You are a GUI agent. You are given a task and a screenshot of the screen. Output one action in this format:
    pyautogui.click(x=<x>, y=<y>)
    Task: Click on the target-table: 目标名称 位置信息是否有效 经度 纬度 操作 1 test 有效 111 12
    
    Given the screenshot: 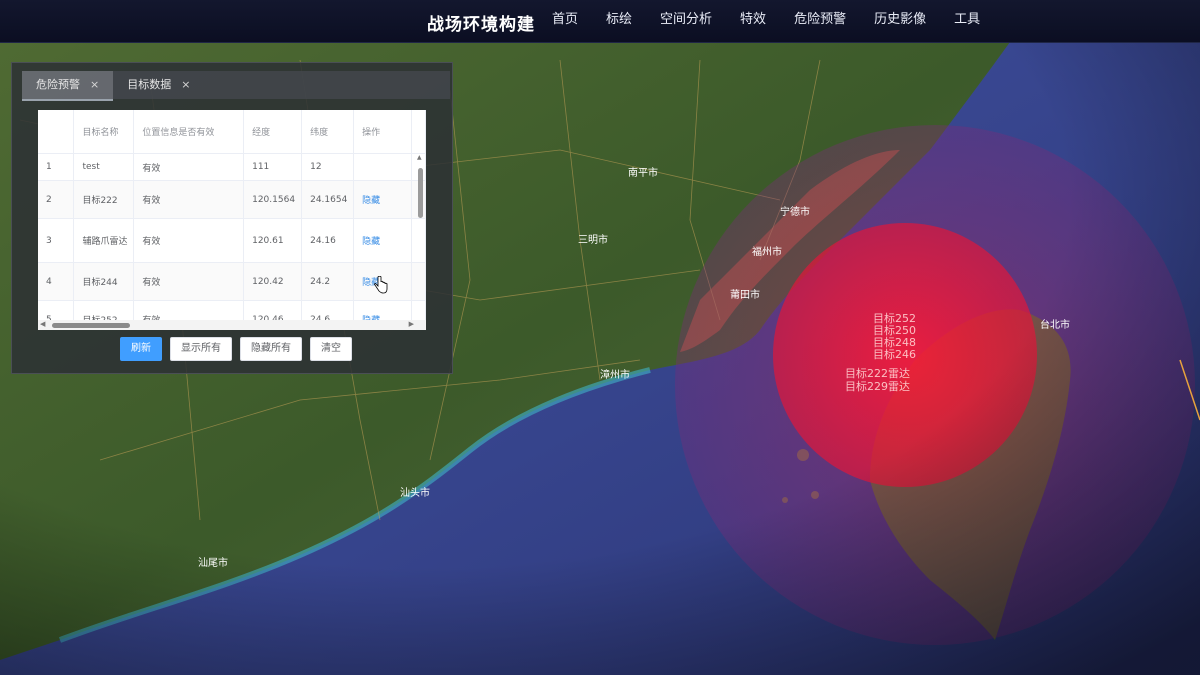 What is the action you would take?
    pyautogui.click(x=232, y=220)
    